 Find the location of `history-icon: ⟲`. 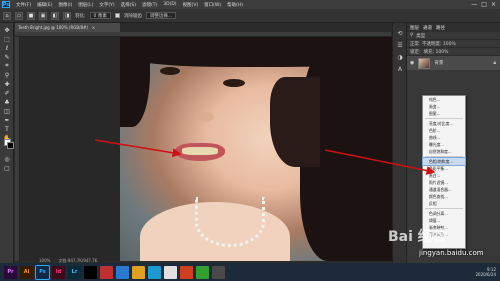

history-icon: ⟲ is located at coordinates (400, 33).